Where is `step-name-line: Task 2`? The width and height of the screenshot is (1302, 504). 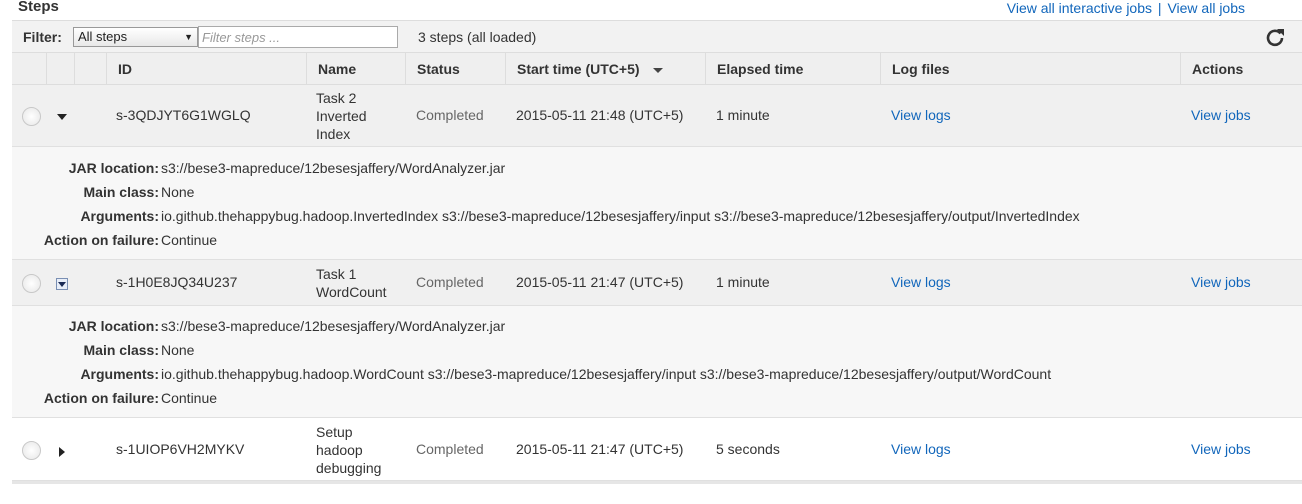
step-name-line: Task 2 is located at coordinates (336, 98).